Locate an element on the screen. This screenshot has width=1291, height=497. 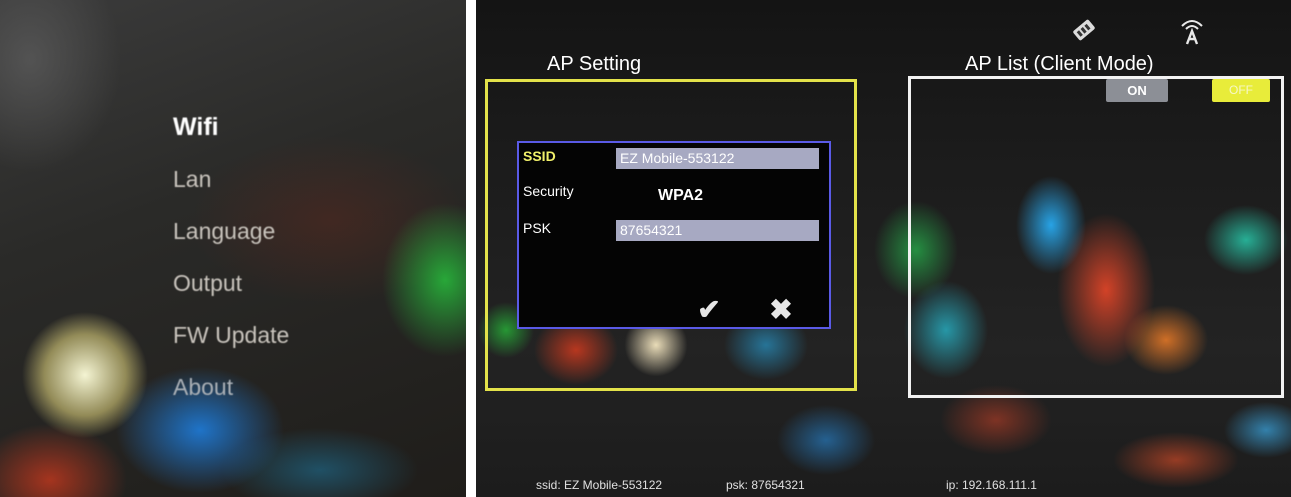
menu-item-about: About is located at coordinates (231, 393).